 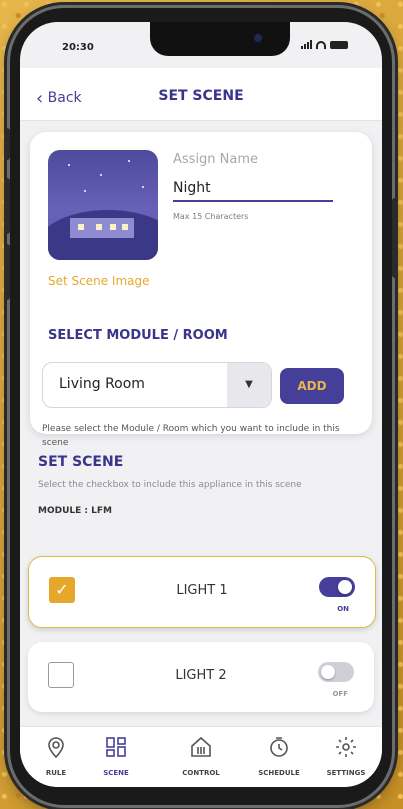 What do you see at coordinates (220, 39) in the screenshot?
I see `phone-notch` at bounding box center [220, 39].